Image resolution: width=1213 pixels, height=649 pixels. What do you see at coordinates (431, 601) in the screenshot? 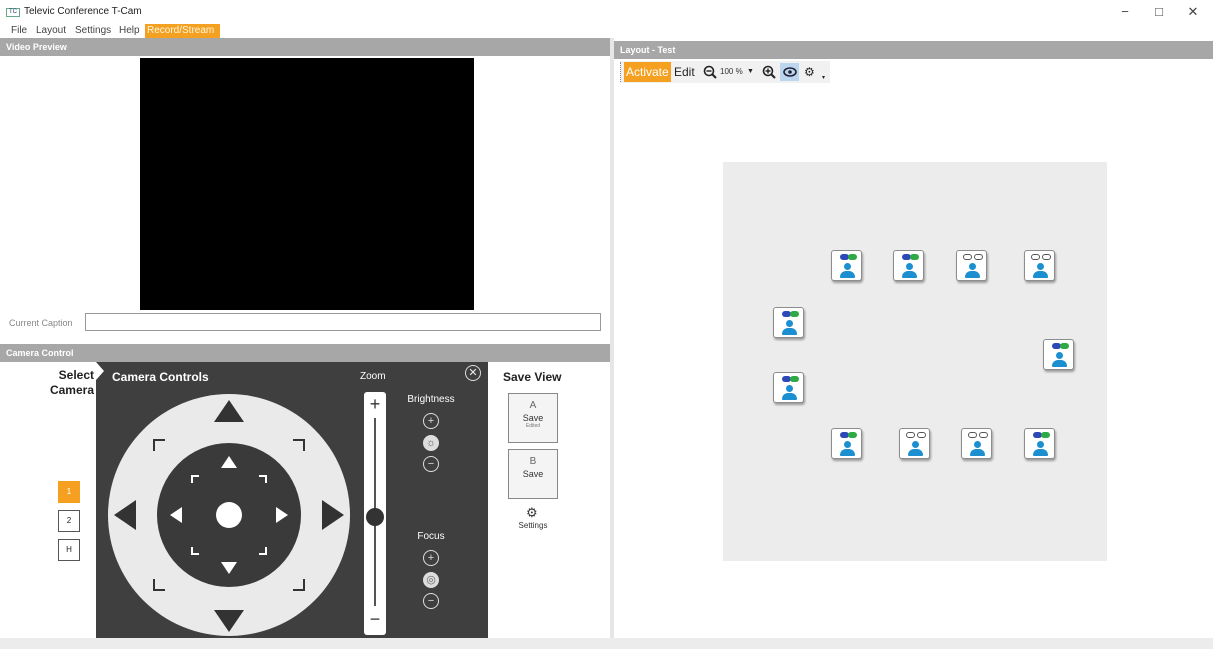
I see `focus-decrease-icon: −` at bounding box center [431, 601].